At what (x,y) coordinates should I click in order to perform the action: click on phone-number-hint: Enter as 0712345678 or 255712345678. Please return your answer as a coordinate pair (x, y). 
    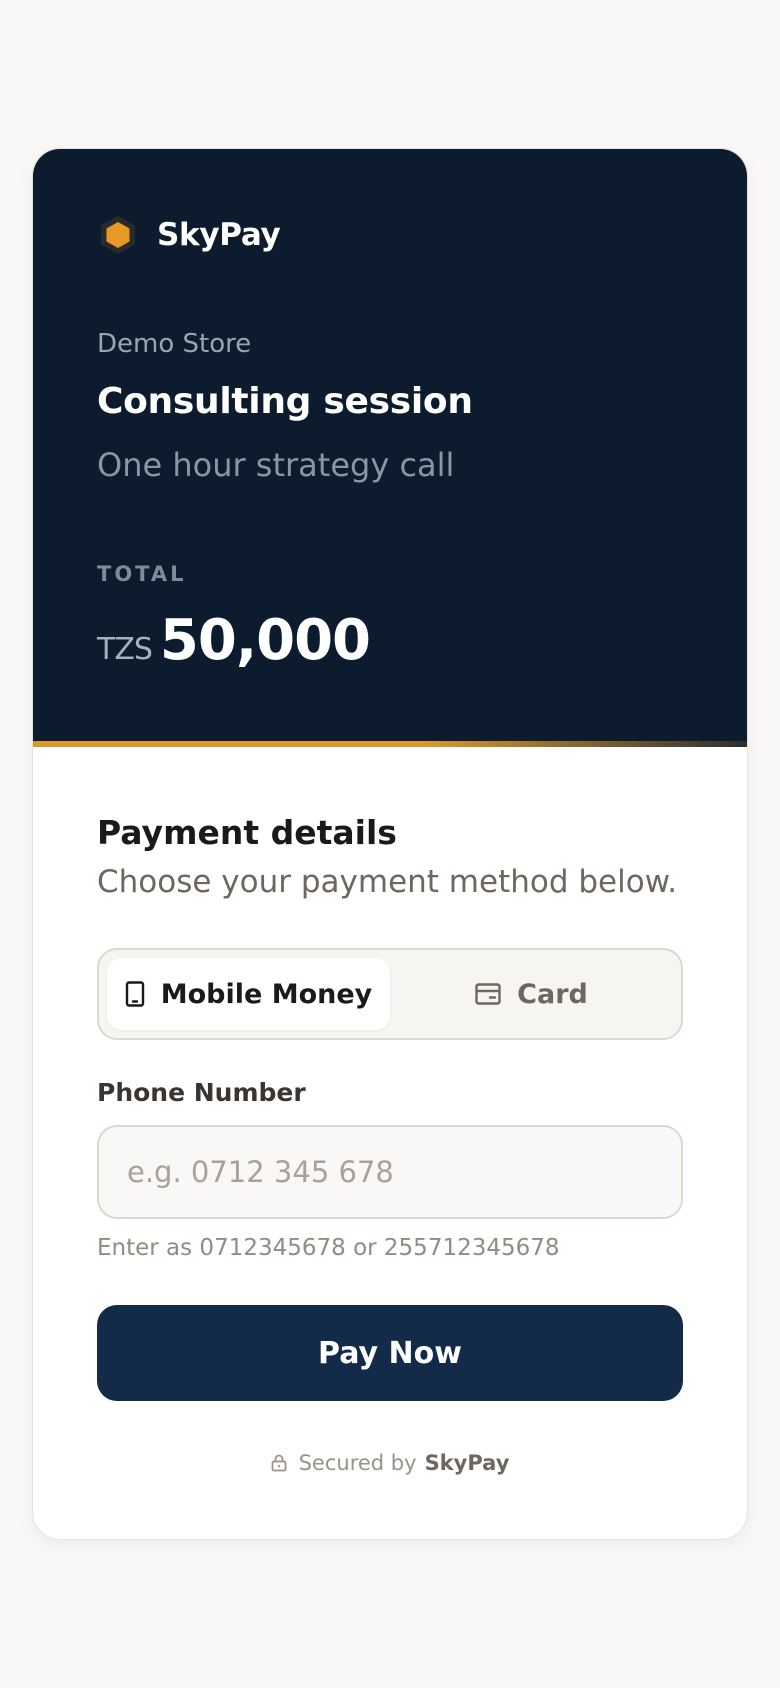
    Looking at the image, I should click on (328, 1248).